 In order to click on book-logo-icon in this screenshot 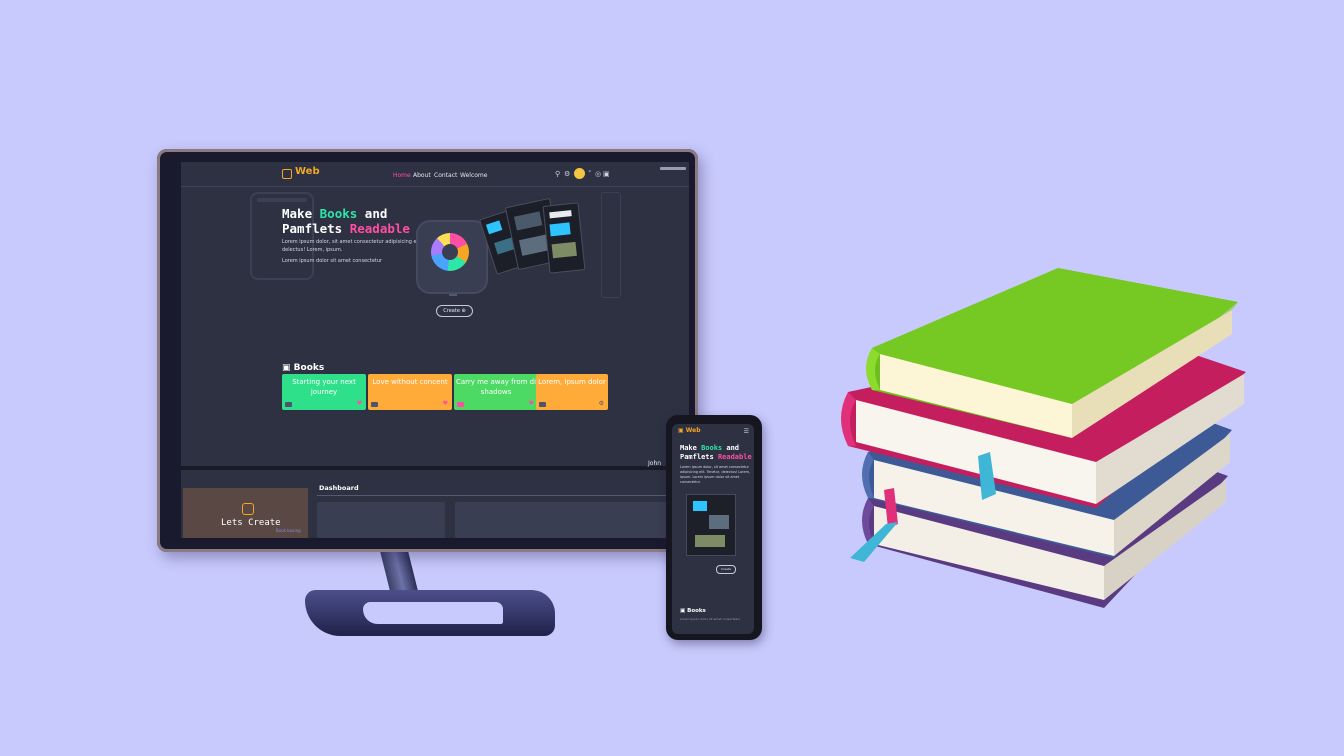, I will do `click(287, 174)`.